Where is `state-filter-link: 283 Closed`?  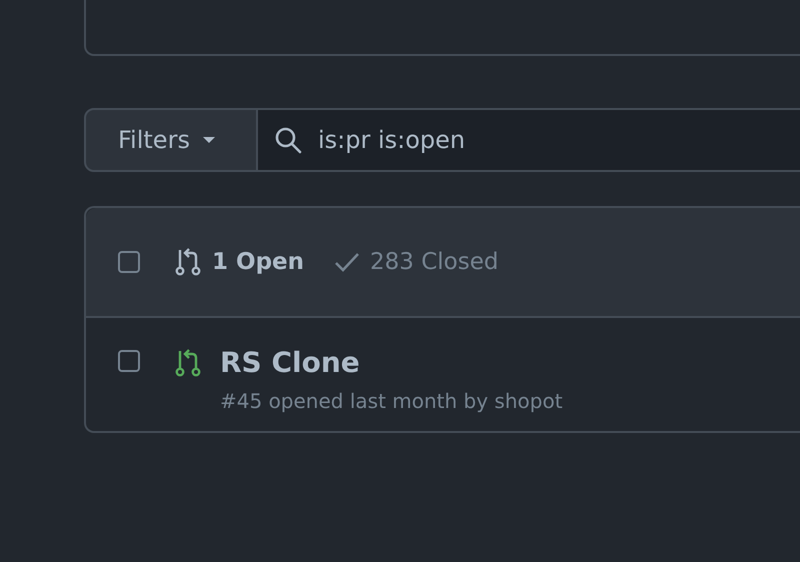 state-filter-link: 283 Closed is located at coordinates (416, 262).